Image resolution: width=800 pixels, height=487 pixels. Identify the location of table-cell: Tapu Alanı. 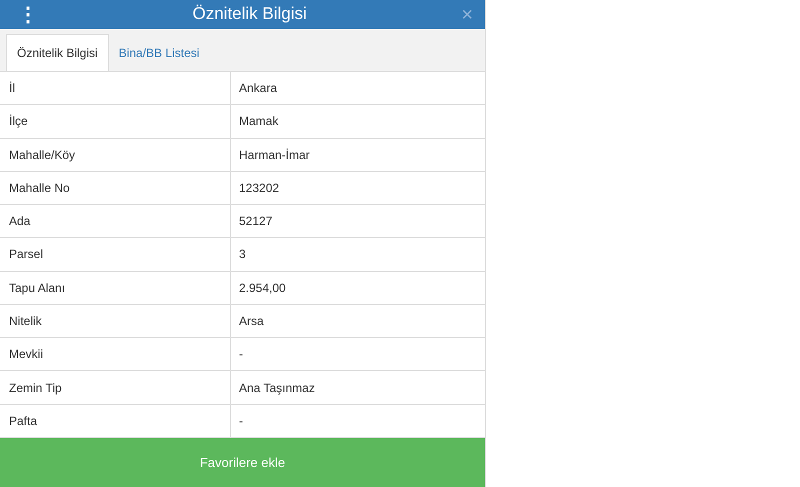
(115, 288).